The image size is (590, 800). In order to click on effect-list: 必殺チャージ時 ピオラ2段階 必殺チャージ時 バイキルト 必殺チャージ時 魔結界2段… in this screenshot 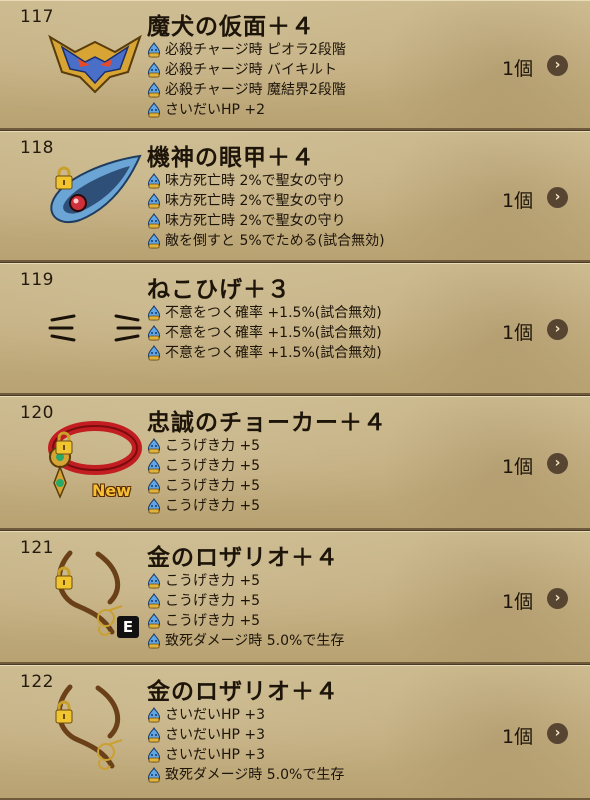, I will do `click(246, 80)`.